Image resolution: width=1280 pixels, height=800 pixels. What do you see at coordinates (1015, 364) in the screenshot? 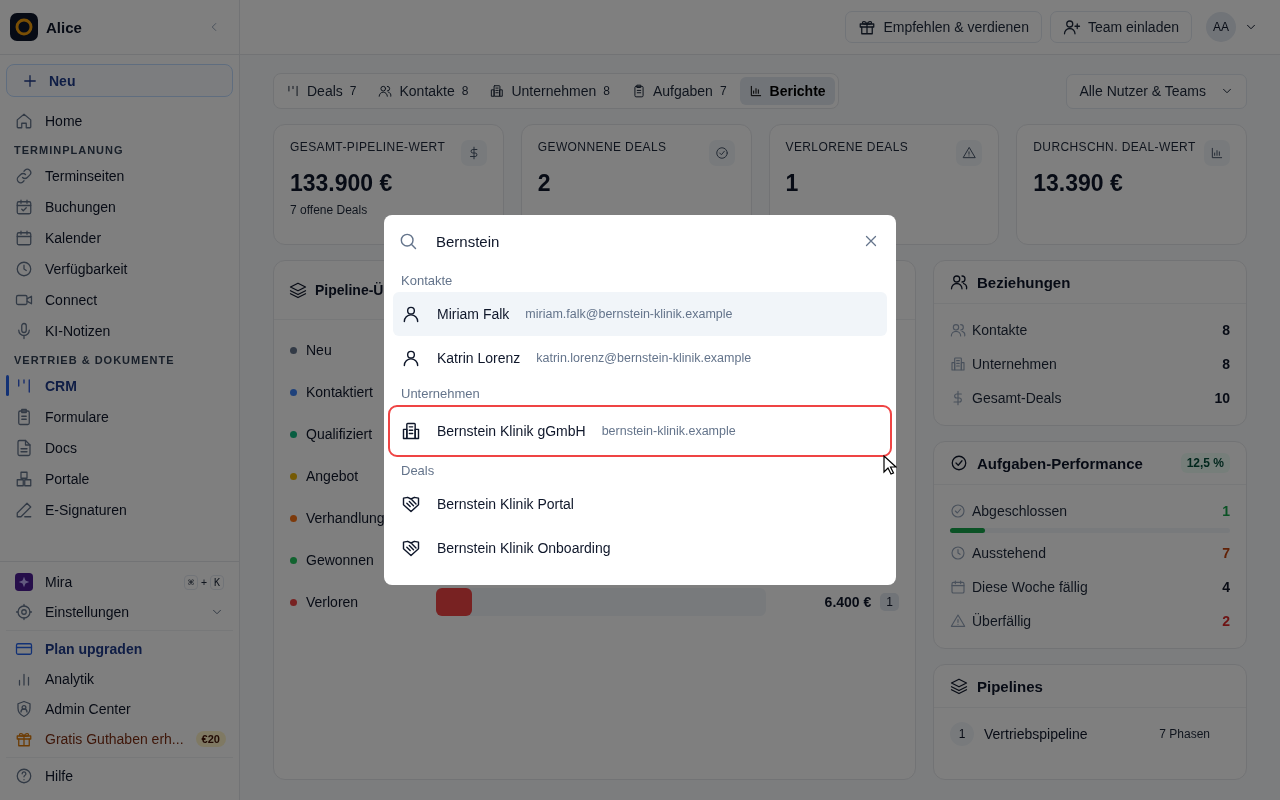
I see `metric-label: Unternehmen` at bounding box center [1015, 364].